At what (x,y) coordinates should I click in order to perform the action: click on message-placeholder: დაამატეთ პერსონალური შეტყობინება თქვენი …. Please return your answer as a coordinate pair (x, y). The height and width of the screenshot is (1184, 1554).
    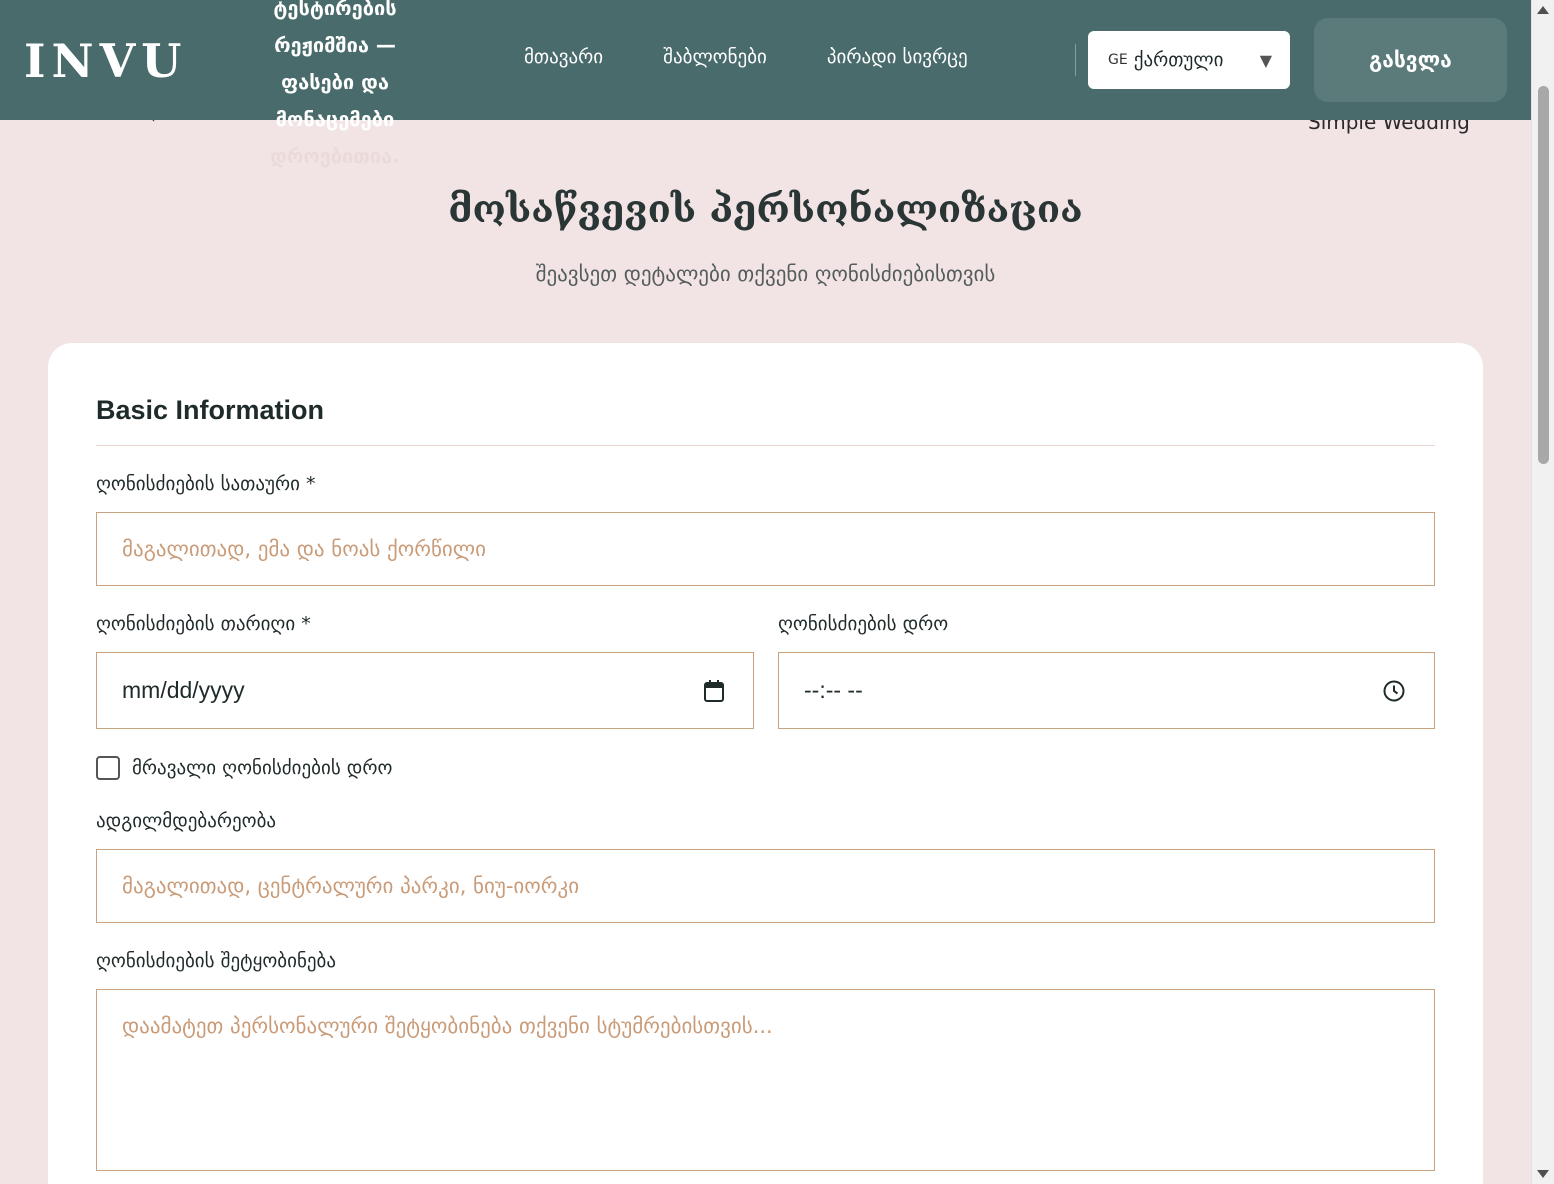
    Looking at the image, I should click on (447, 1026).